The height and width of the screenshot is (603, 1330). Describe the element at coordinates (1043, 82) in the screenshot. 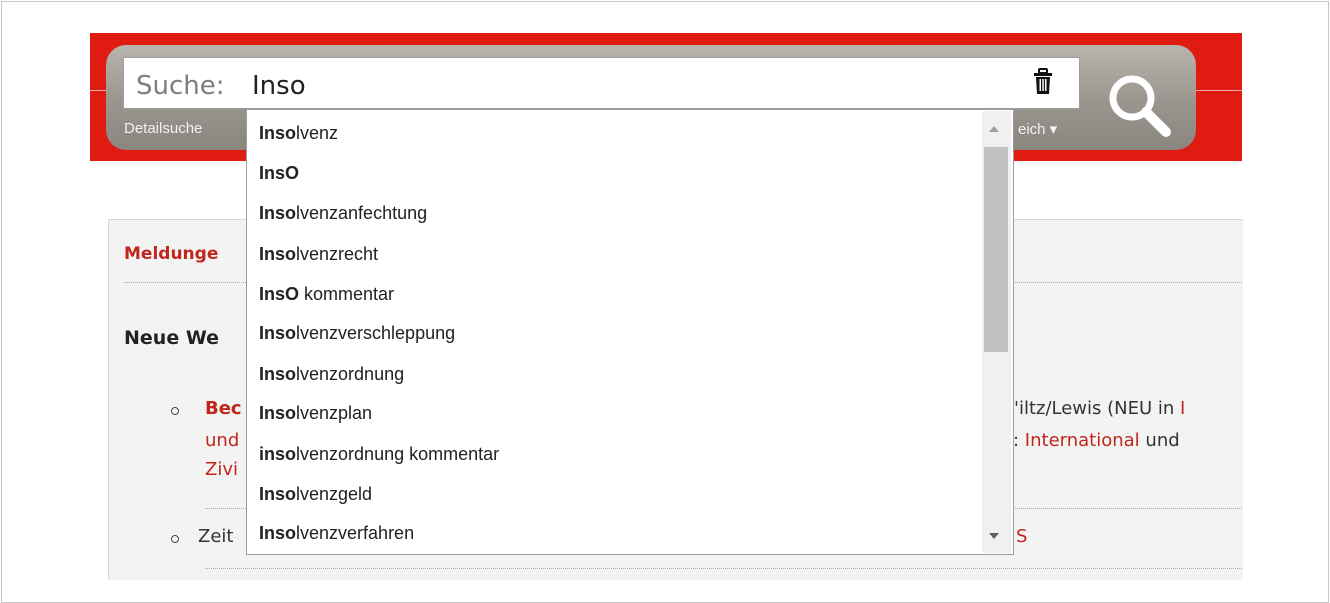

I see `trash-icon` at that location.